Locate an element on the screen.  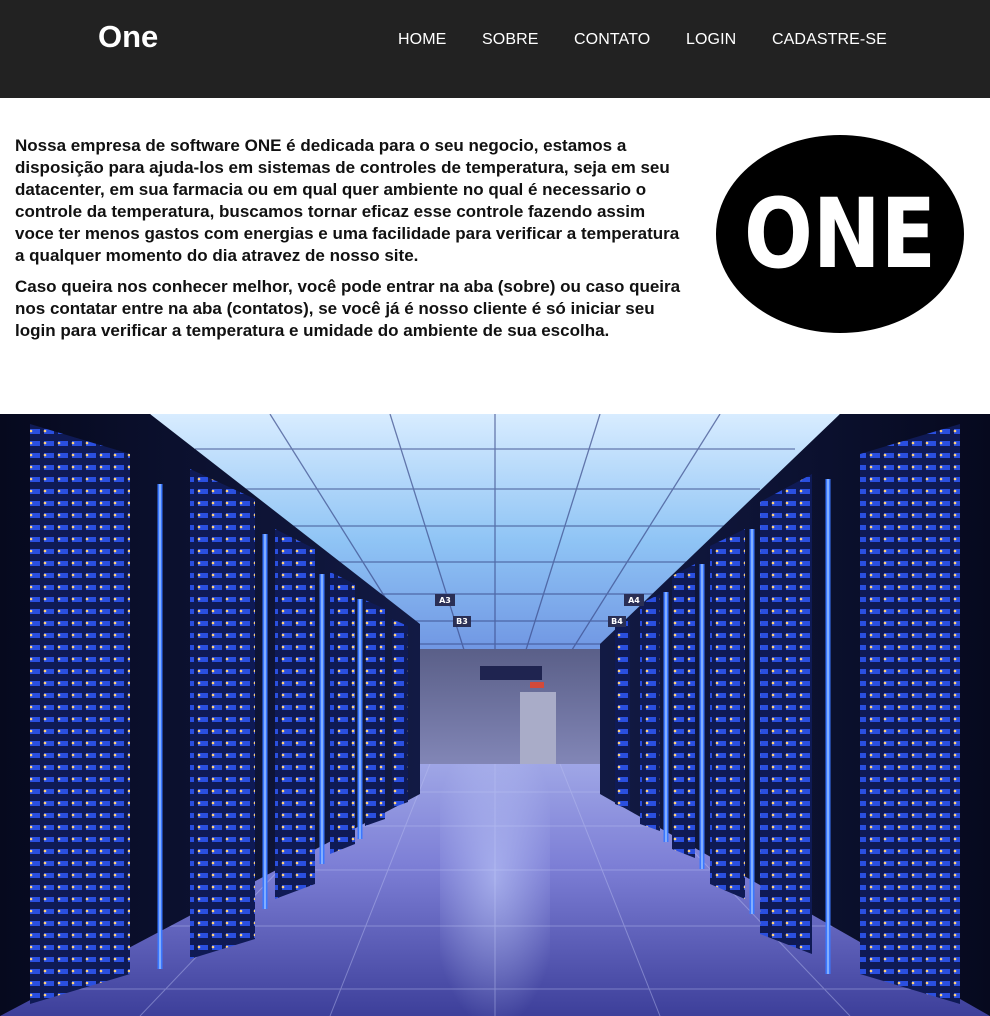
nav-home: HOME is located at coordinates (422, 40).